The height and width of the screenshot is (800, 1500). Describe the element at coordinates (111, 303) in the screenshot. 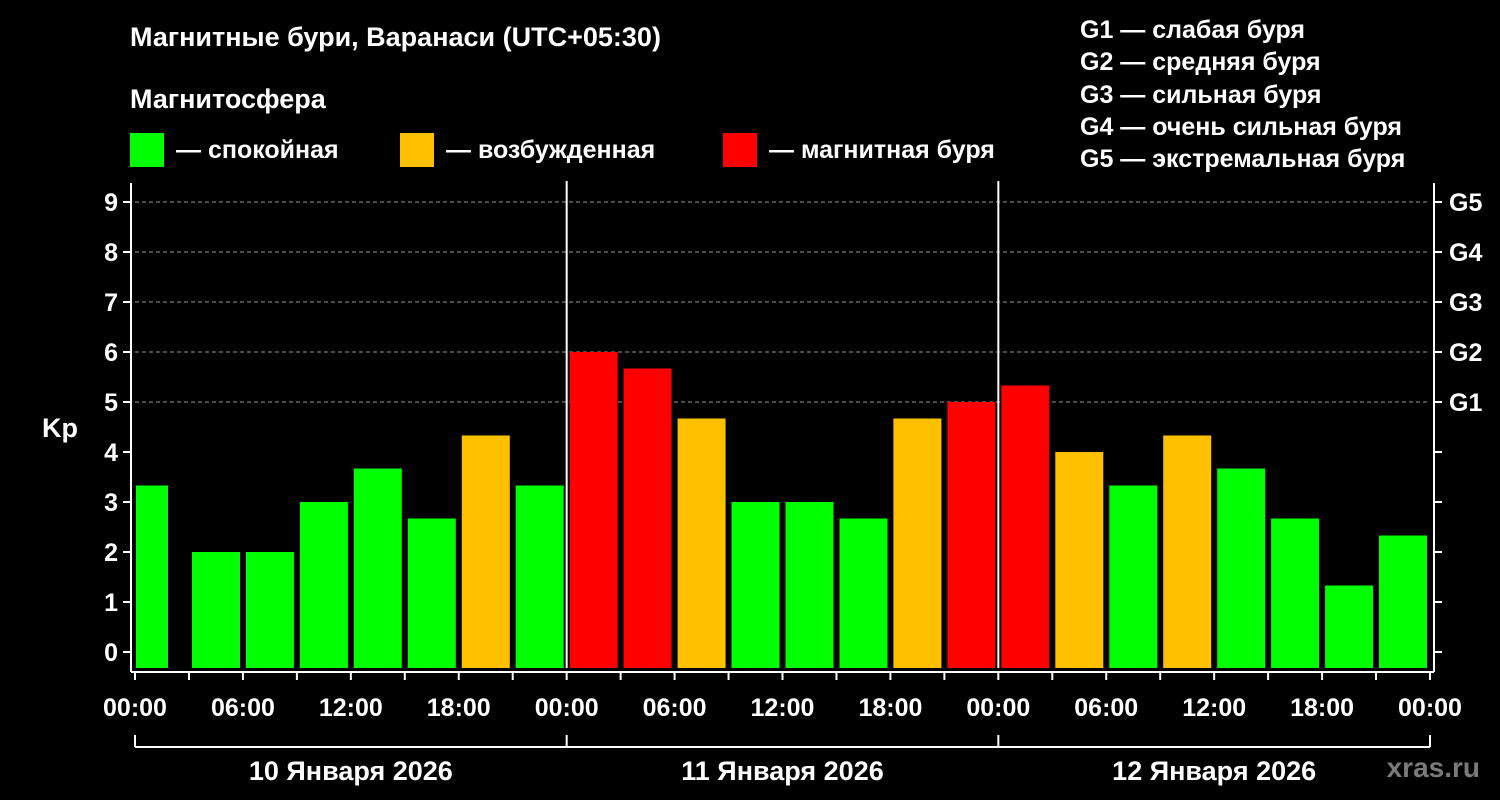

I see `y-tick-label: 7` at that location.